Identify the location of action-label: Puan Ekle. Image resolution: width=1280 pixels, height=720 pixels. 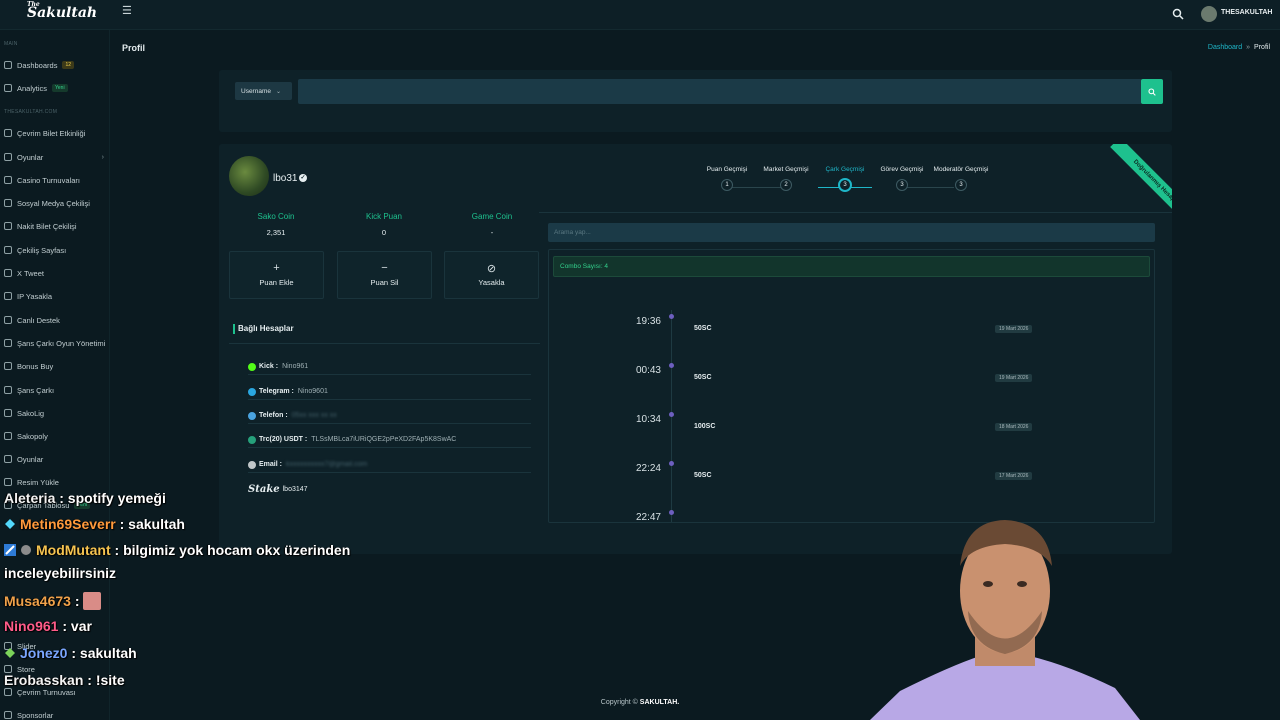
(276, 282).